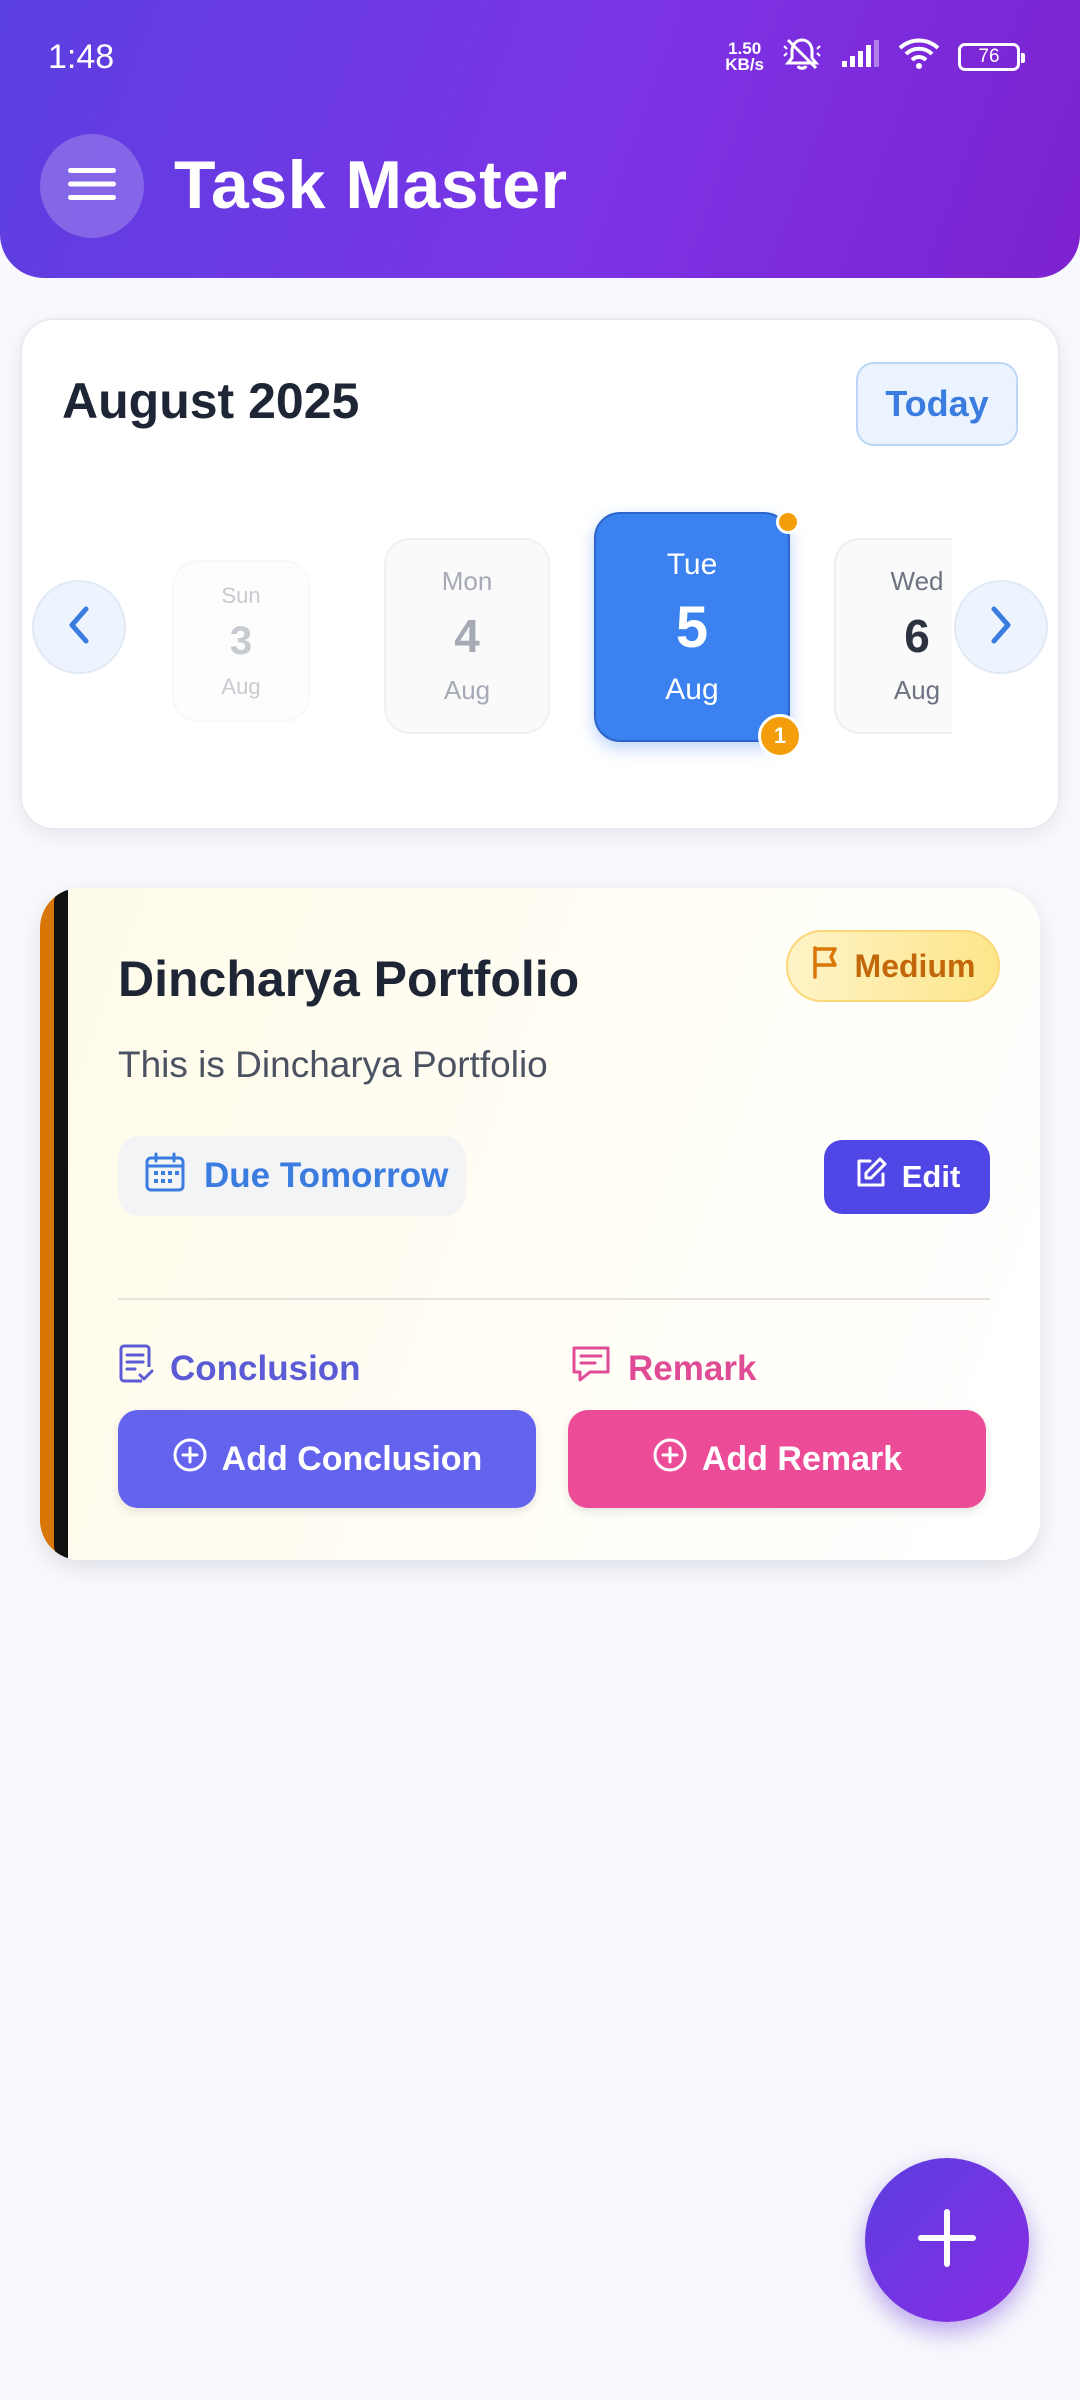 The width and height of the screenshot is (1080, 2400). I want to click on priority-badge: Medium, so click(893, 966).